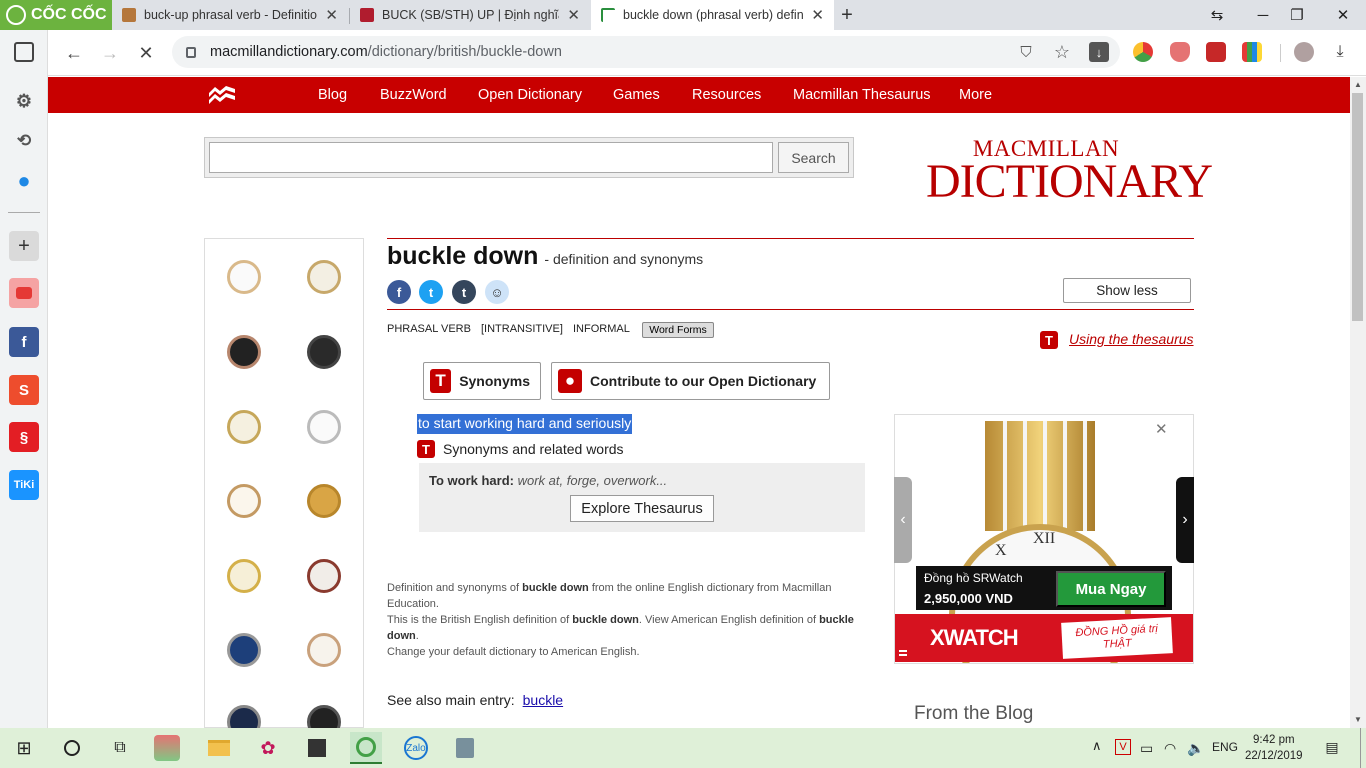 Image resolution: width=1366 pixels, height=768 pixels. What do you see at coordinates (1363, 748) in the screenshot?
I see `show-desktop-button` at bounding box center [1363, 748].